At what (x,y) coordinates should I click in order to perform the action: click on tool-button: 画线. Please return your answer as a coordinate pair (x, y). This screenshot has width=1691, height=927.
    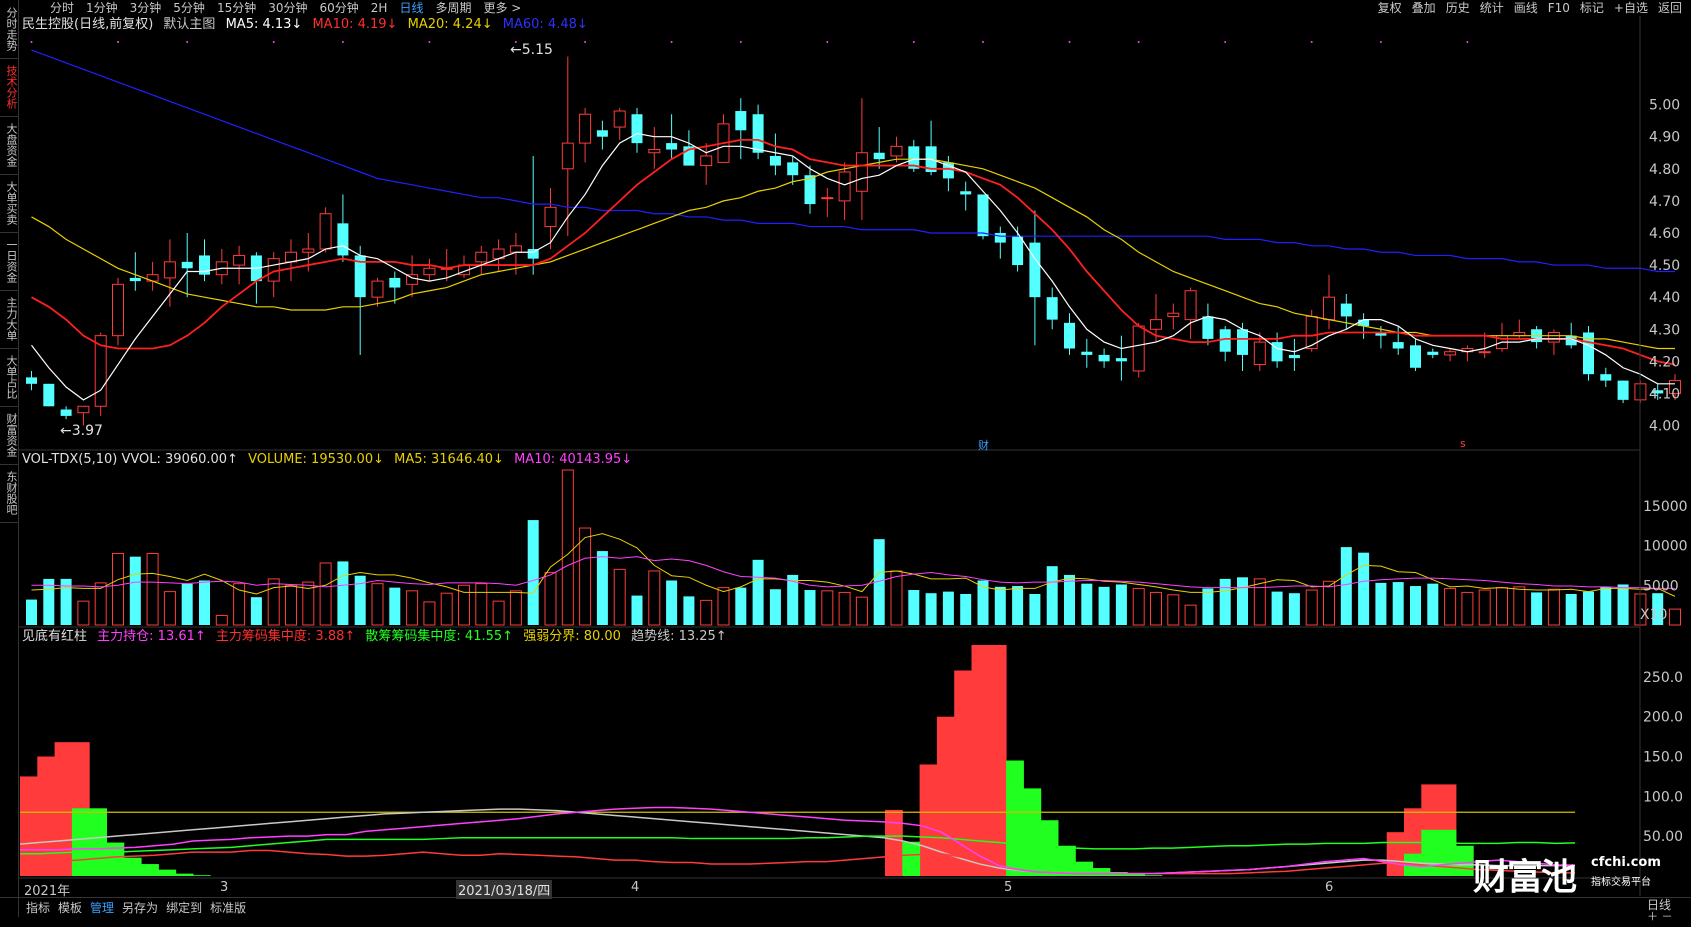
    Looking at the image, I should click on (1526, 8).